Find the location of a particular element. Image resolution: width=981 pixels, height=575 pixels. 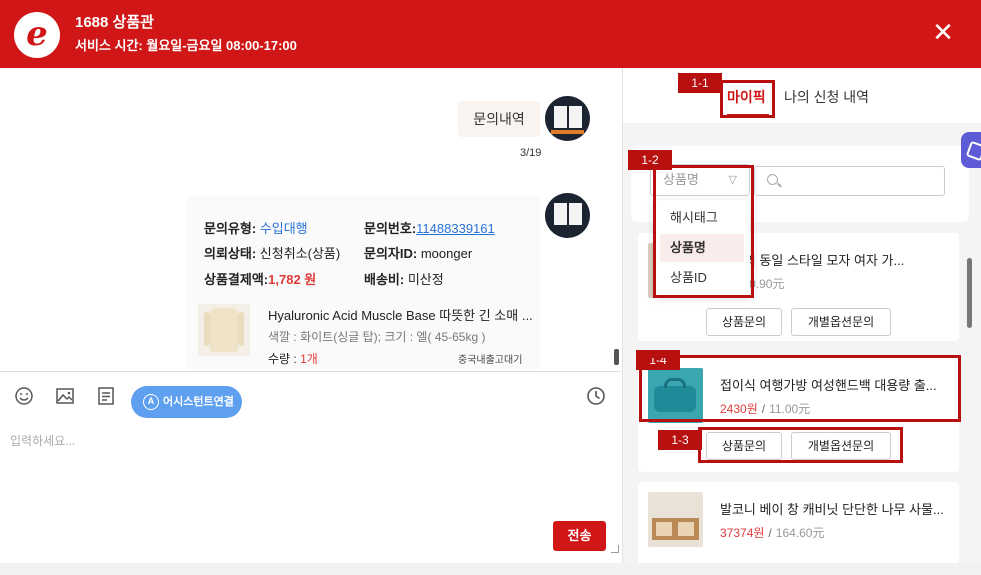

brand-logo: e is located at coordinates (37, 35).